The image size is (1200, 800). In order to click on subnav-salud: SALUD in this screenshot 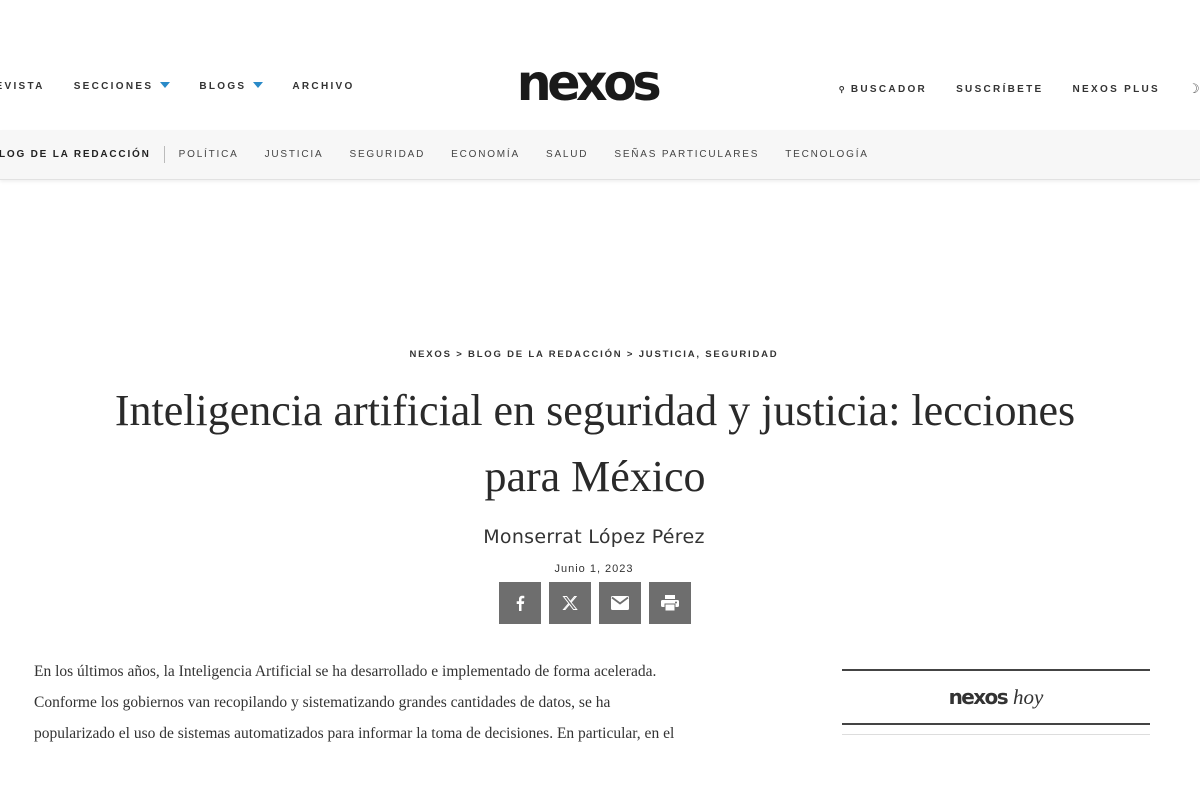, I will do `click(567, 154)`.